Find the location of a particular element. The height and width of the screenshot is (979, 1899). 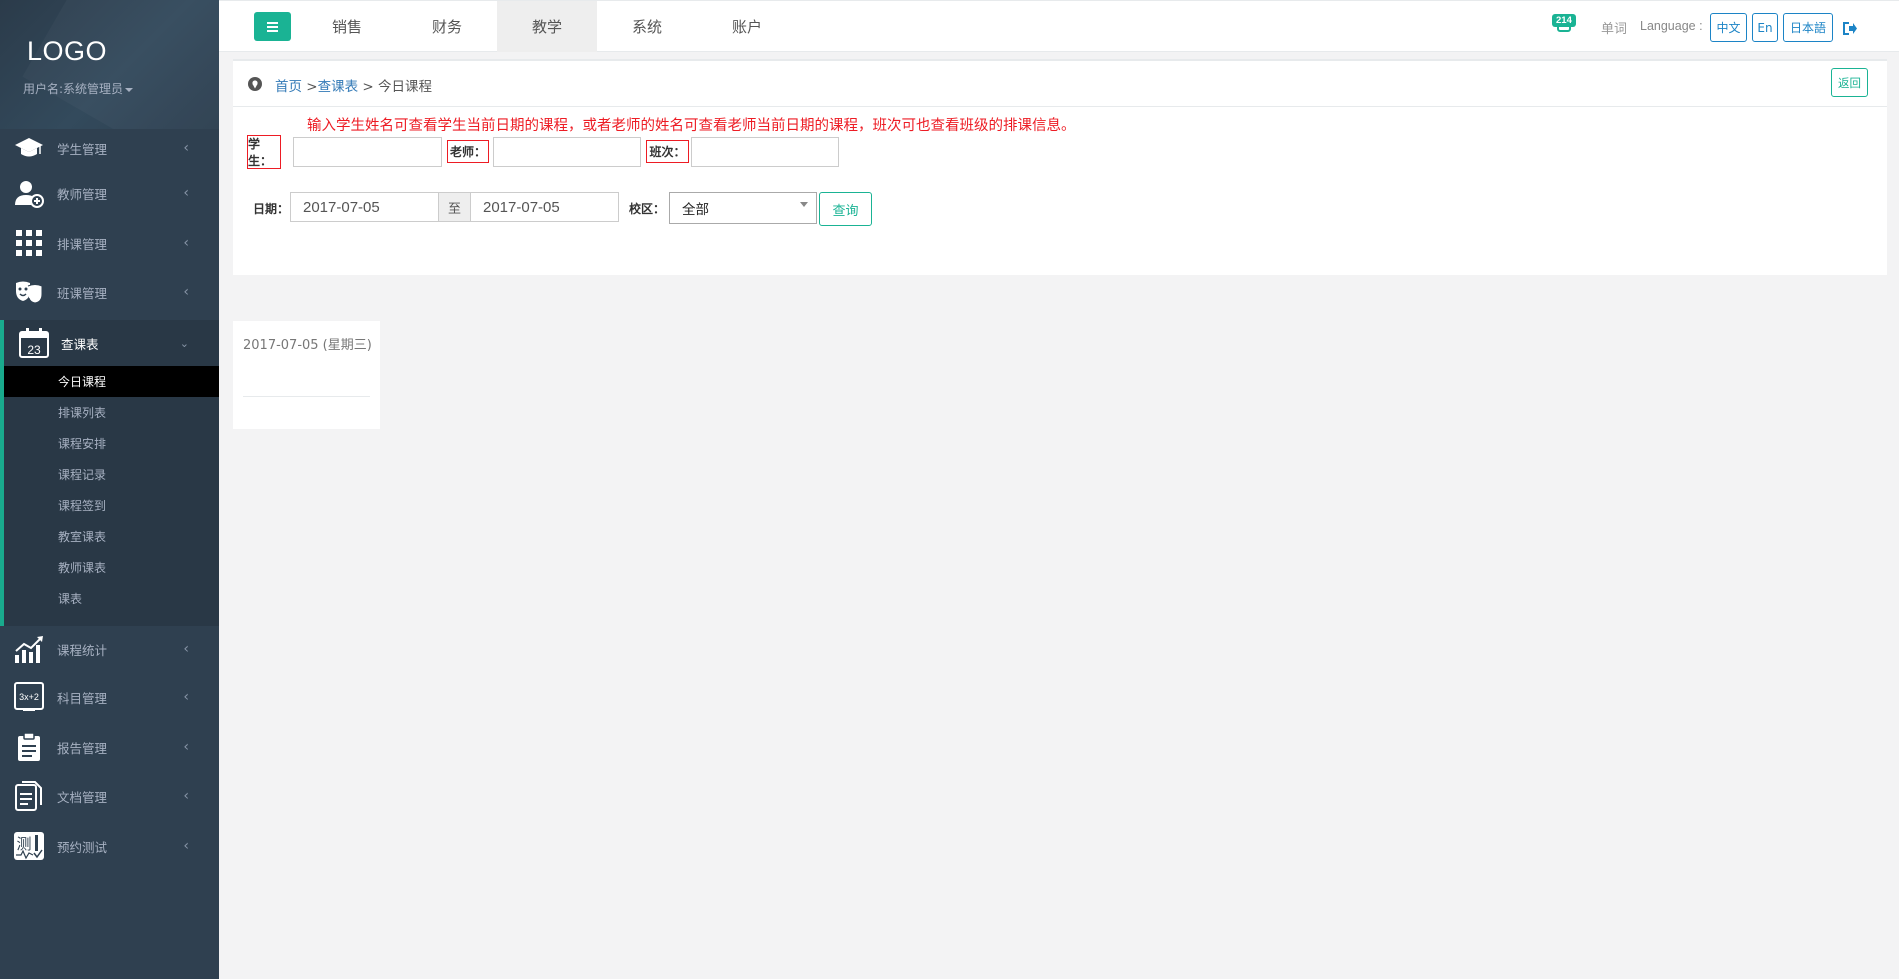

sidebar-item-label: 排课管理 is located at coordinates (82, 244).